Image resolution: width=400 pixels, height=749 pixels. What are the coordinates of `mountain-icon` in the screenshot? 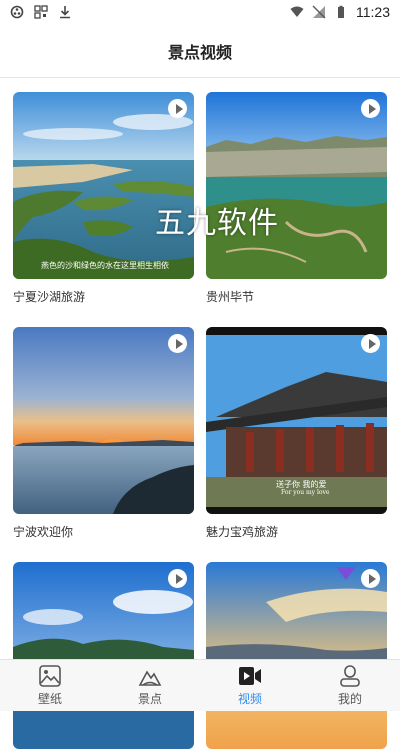 It's located at (150, 678).